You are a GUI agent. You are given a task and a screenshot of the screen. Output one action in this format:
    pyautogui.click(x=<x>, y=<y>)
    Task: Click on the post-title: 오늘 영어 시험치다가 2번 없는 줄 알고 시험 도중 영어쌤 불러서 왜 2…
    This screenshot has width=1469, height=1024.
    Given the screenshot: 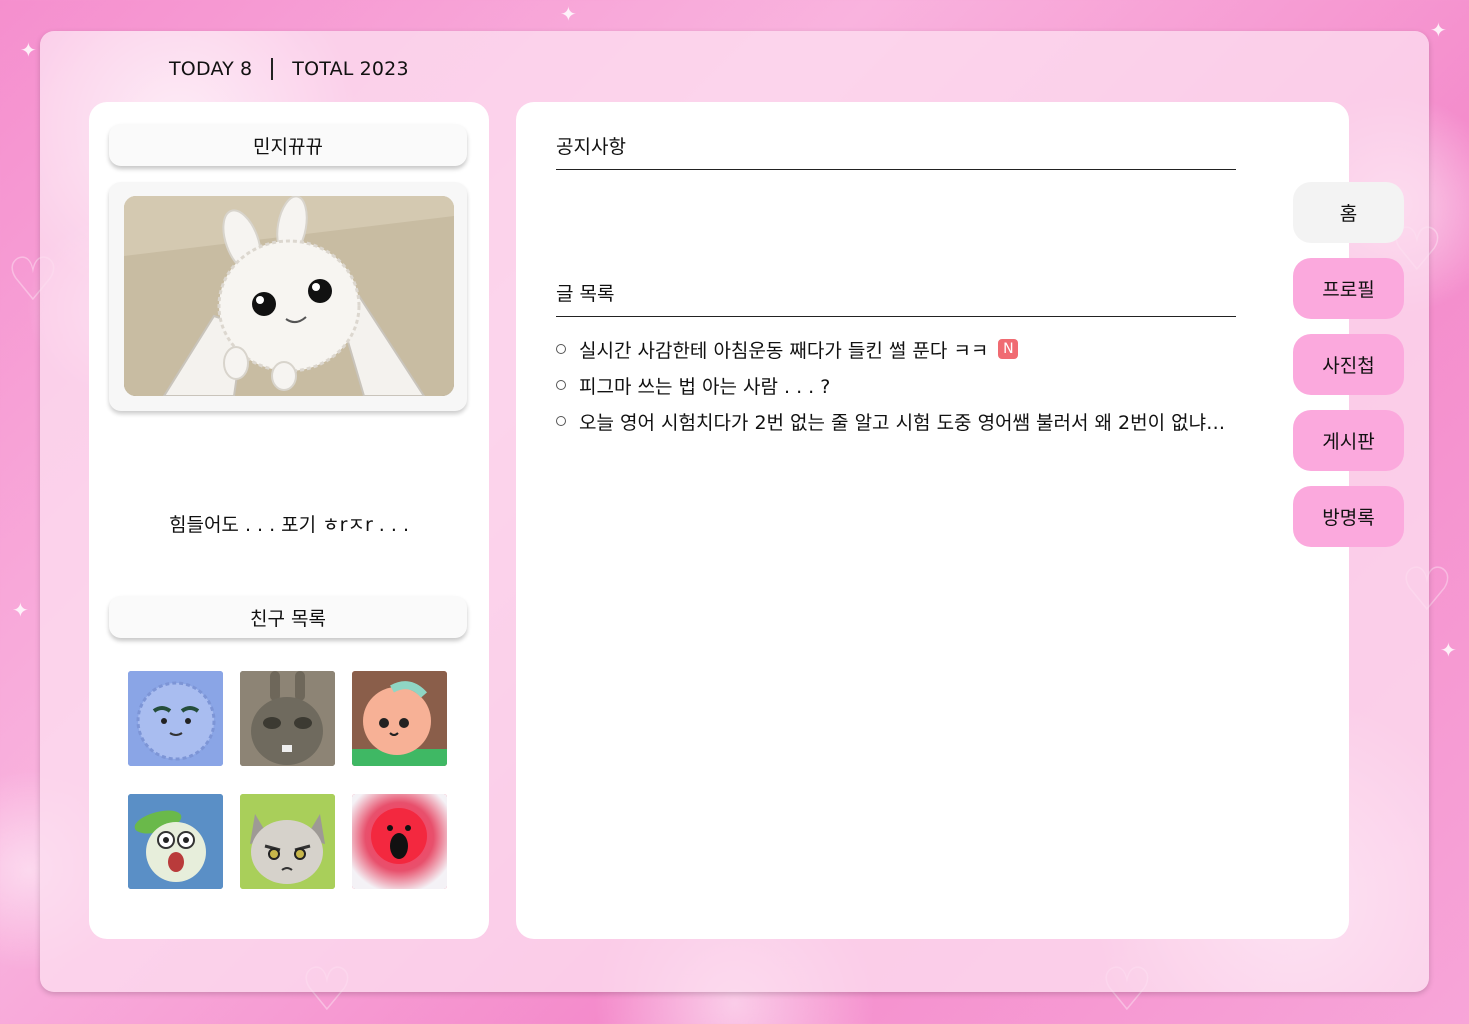 What is the action you would take?
    pyautogui.click(x=907, y=421)
    